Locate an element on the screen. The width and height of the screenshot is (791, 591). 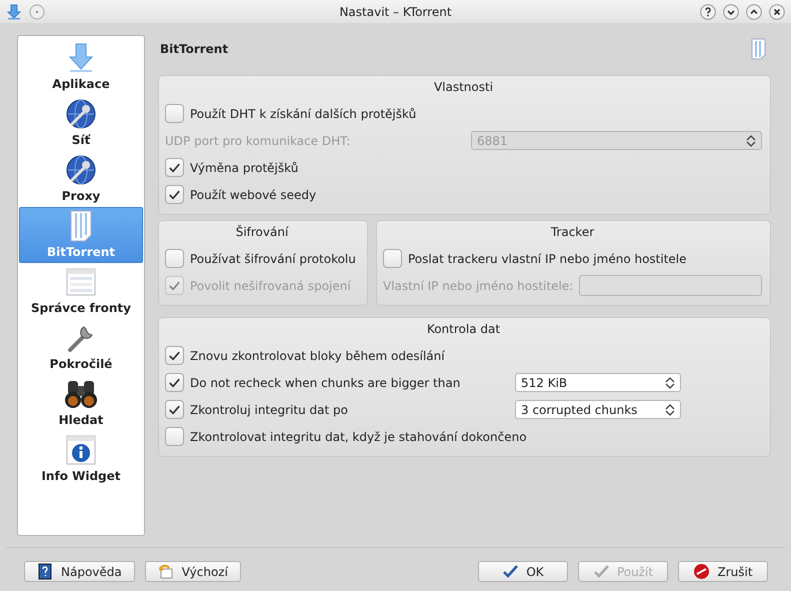
help-book-icon is located at coordinates (45, 571).